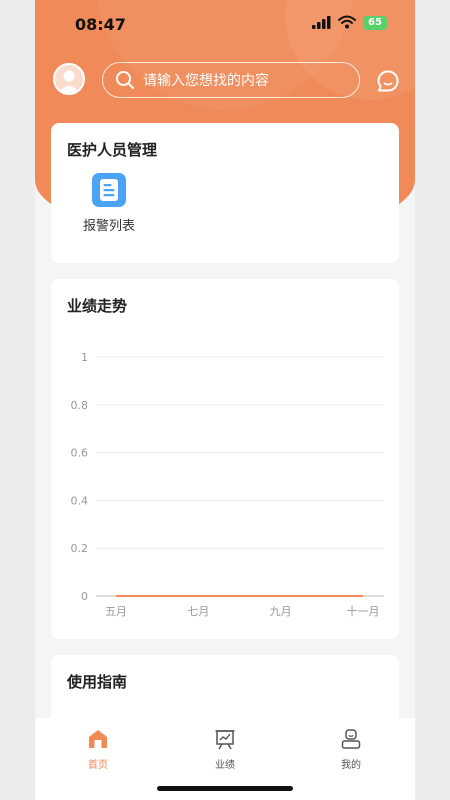 Image resolution: width=450 pixels, height=800 pixels. I want to click on alarm-list-label: 报警列表, so click(108, 226).